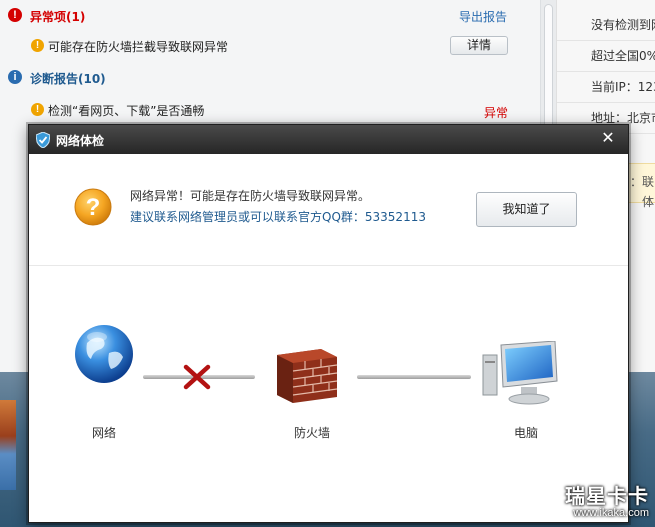 The height and width of the screenshot is (527, 655). What do you see at coordinates (526, 209) in the screenshot?
I see `acknowledge-button: 我知道了` at bounding box center [526, 209].